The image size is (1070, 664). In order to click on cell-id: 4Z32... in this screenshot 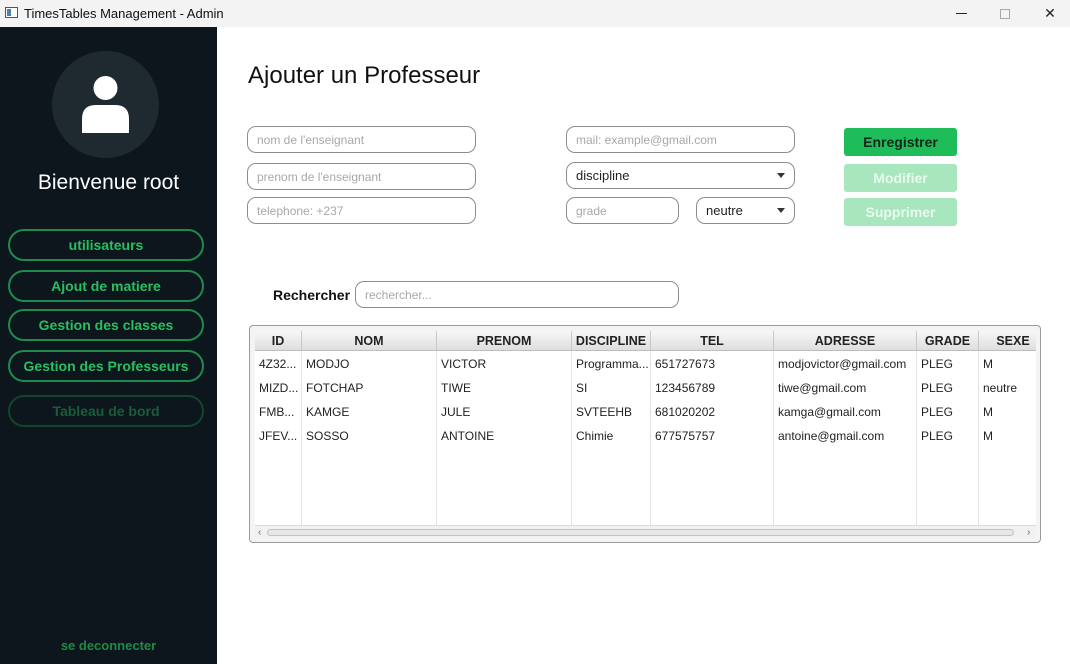, I will do `click(278, 364)`.